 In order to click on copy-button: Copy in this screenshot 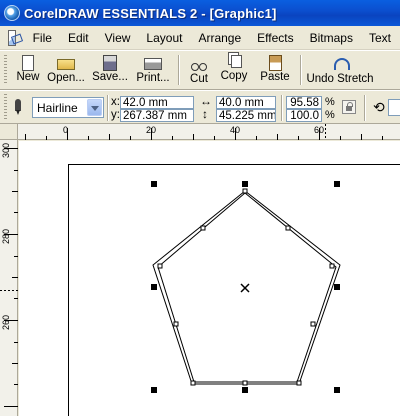, I will do `click(234, 70)`.